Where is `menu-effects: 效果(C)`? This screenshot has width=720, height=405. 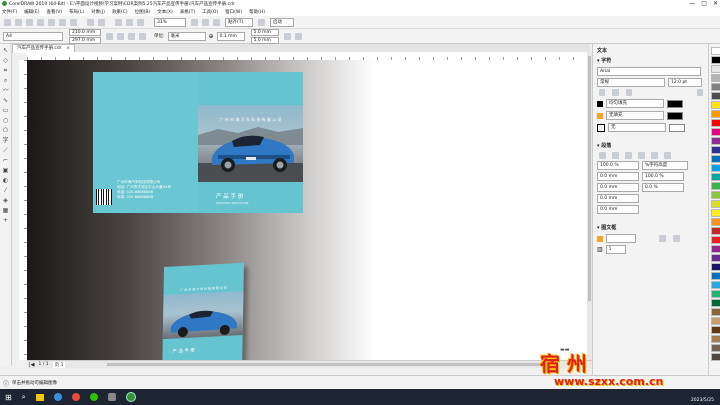
menu-effects: 效果(C) is located at coordinates (120, 12).